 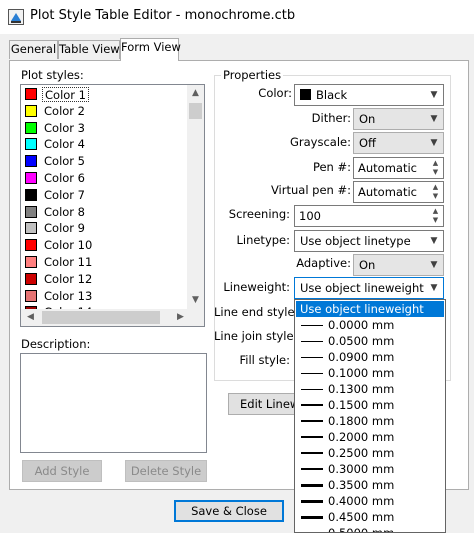 What do you see at coordinates (106, 144) in the screenshot?
I see `plot-style-item: Color 4` at bounding box center [106, 144].